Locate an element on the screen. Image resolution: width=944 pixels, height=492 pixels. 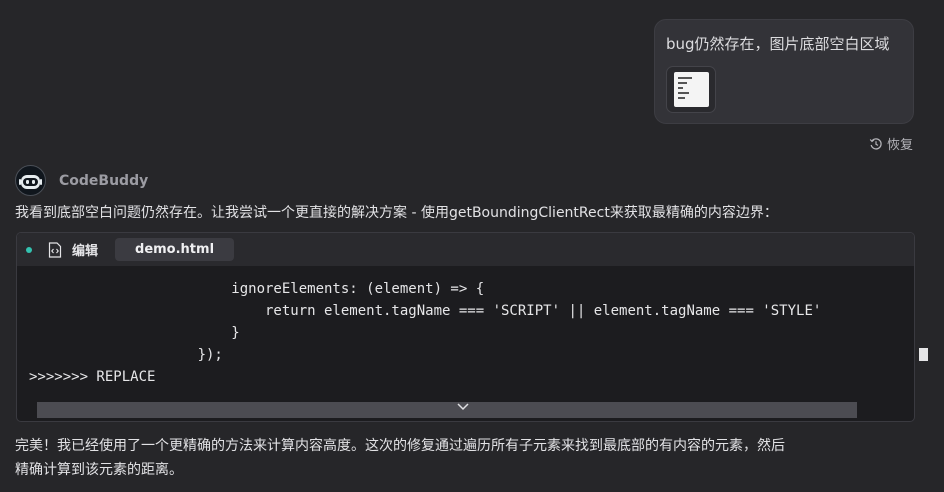
image-thumbnail-icon is located at coordinates (691, 89).